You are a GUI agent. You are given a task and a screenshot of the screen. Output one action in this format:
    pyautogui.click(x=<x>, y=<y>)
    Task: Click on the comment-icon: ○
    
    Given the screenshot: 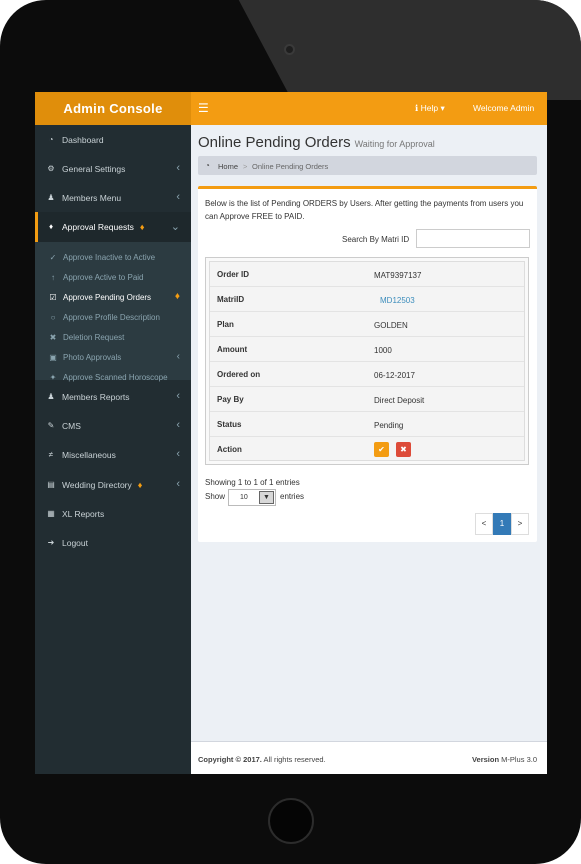 What is the action you would take?
    pyautogui.click(x=53, y=317)
    